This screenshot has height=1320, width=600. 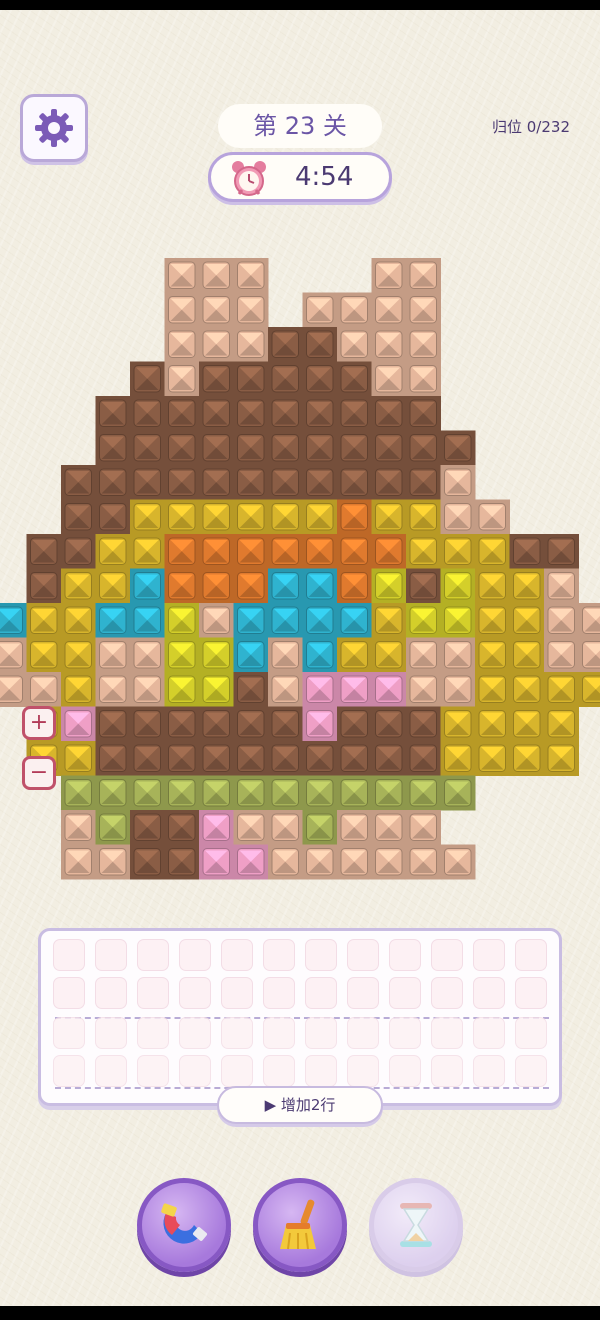 What do you see at coordinates (39, 773) in the screenshot?
I see `zoom-out-button: −` at bounding box center [39, 773].